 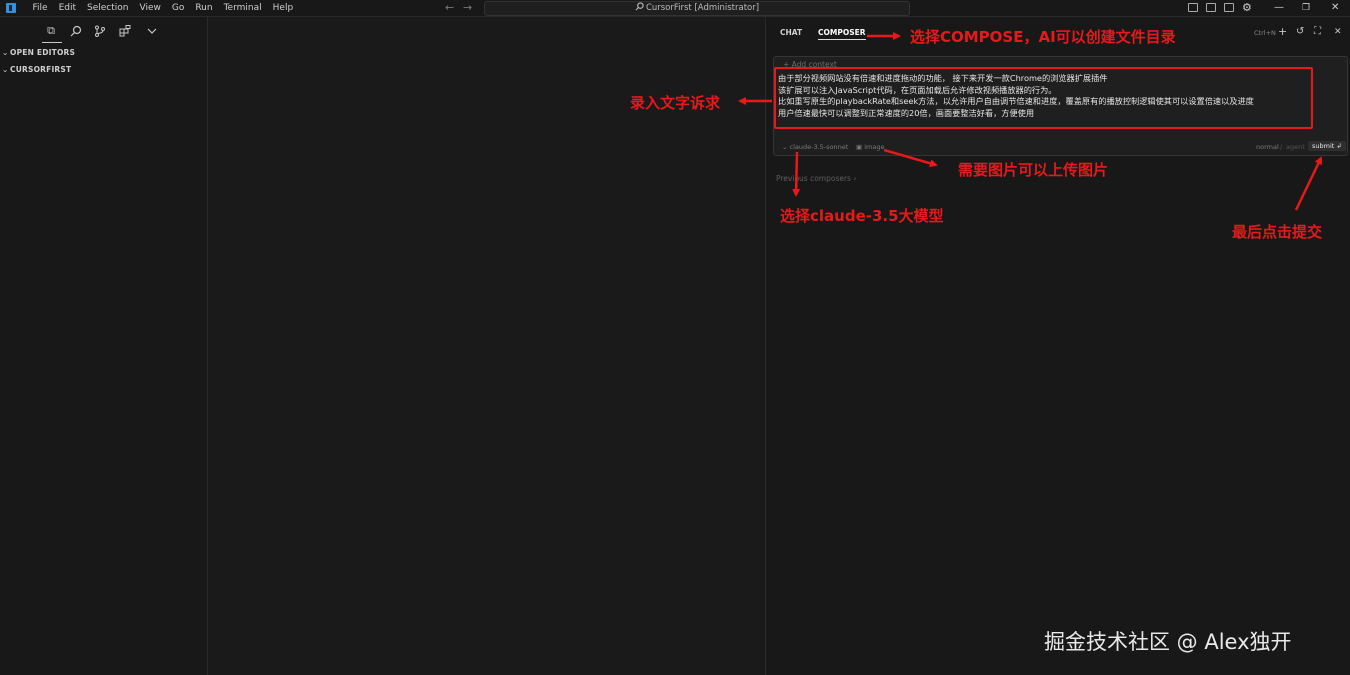 I want to click on submit-label: submit, so click(x=1323, y=146).